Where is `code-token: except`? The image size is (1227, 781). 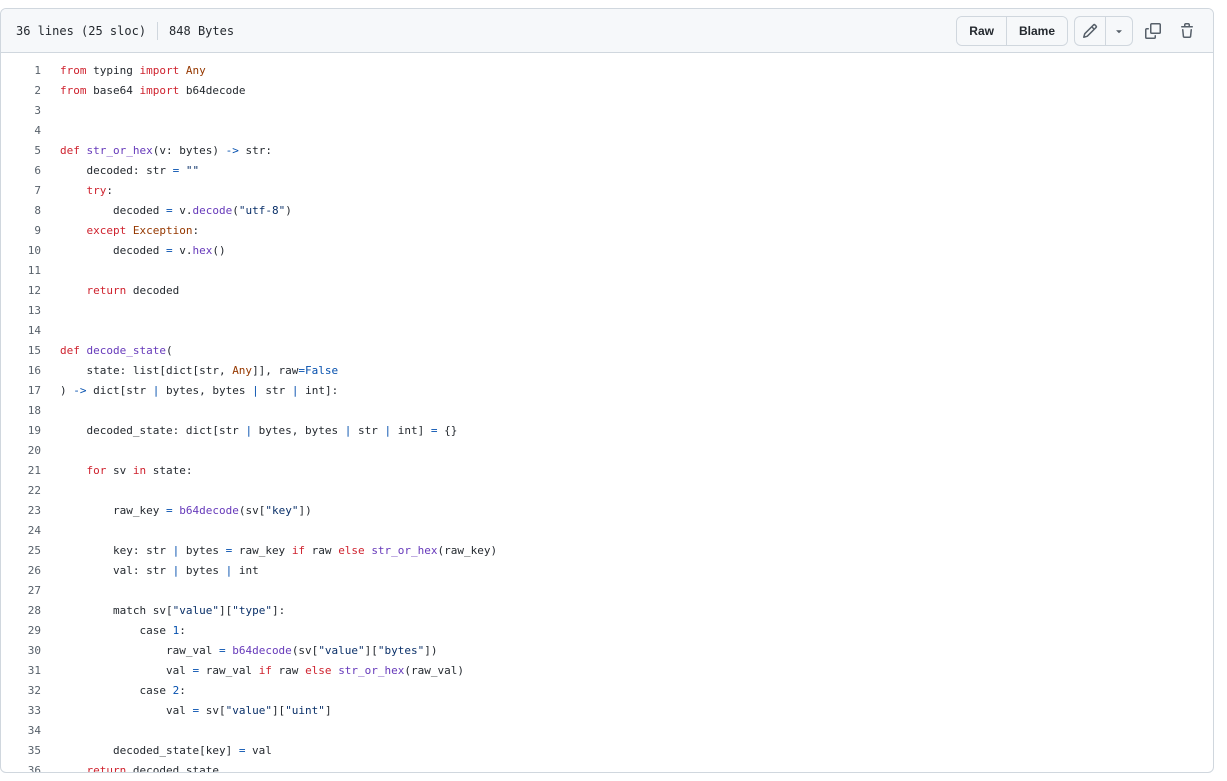
code-token: except is located at coordinates (106, 230).